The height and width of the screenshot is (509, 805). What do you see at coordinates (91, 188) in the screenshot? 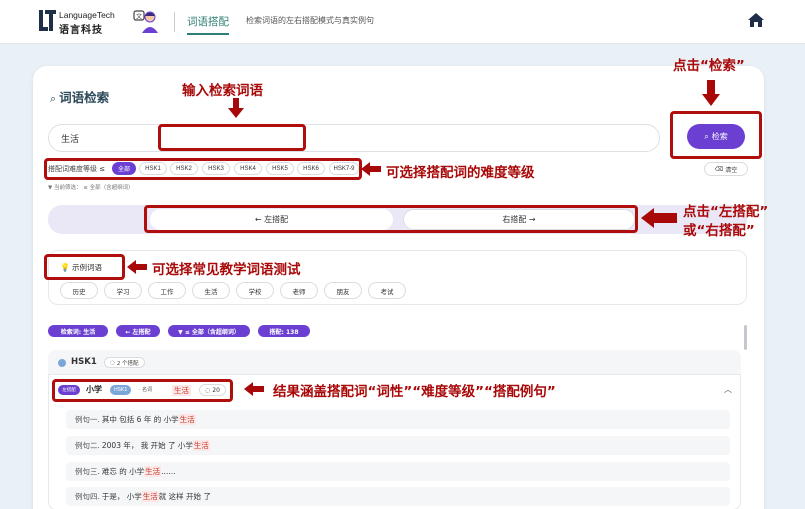
I see `current-filter-note: ▼ 当前筛选： ≤ 全部（含超纲词）` at bounding box center [91, 188].